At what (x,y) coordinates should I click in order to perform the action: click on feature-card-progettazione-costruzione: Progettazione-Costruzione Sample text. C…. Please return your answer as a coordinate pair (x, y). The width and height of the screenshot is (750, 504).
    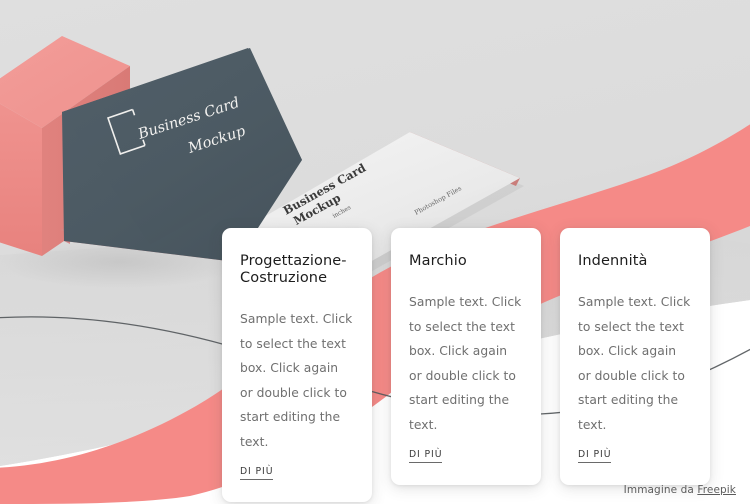
    Looking at the image, I should click on (297, 365).